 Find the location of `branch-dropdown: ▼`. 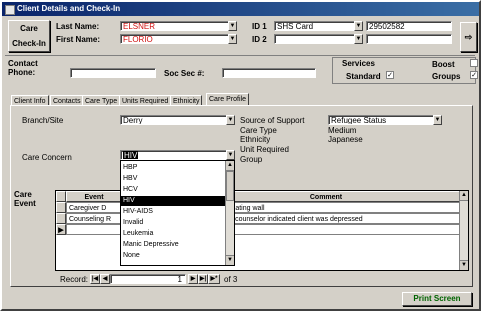

branch-dropdown: ▼ is located at coordinates (230, 120).